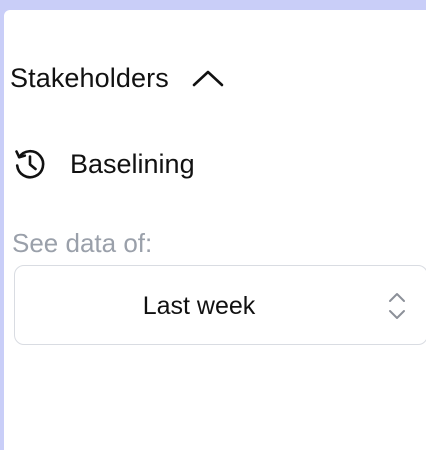  Describe the element at coordinates (208, 78) in the screenshot. I see `chevron-up-icon` at that location.